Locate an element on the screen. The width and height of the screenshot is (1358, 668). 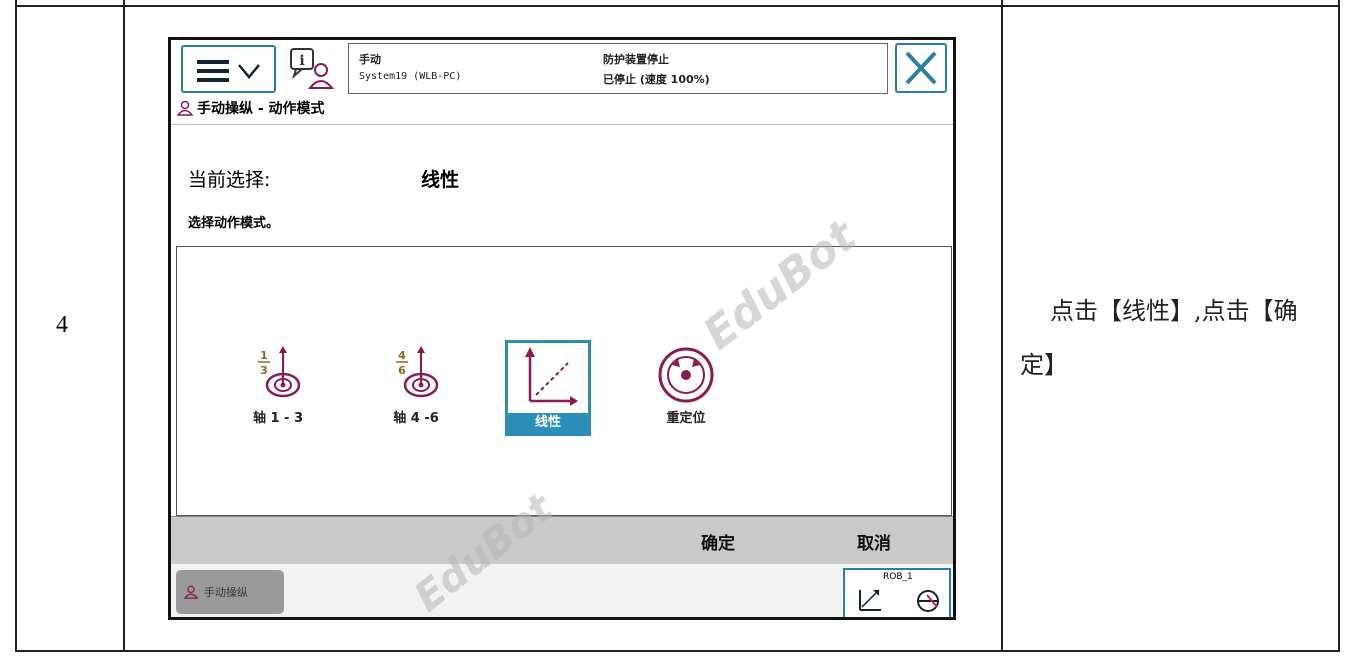
current-selection-value: 线性 is located at coordinates (440, 180).